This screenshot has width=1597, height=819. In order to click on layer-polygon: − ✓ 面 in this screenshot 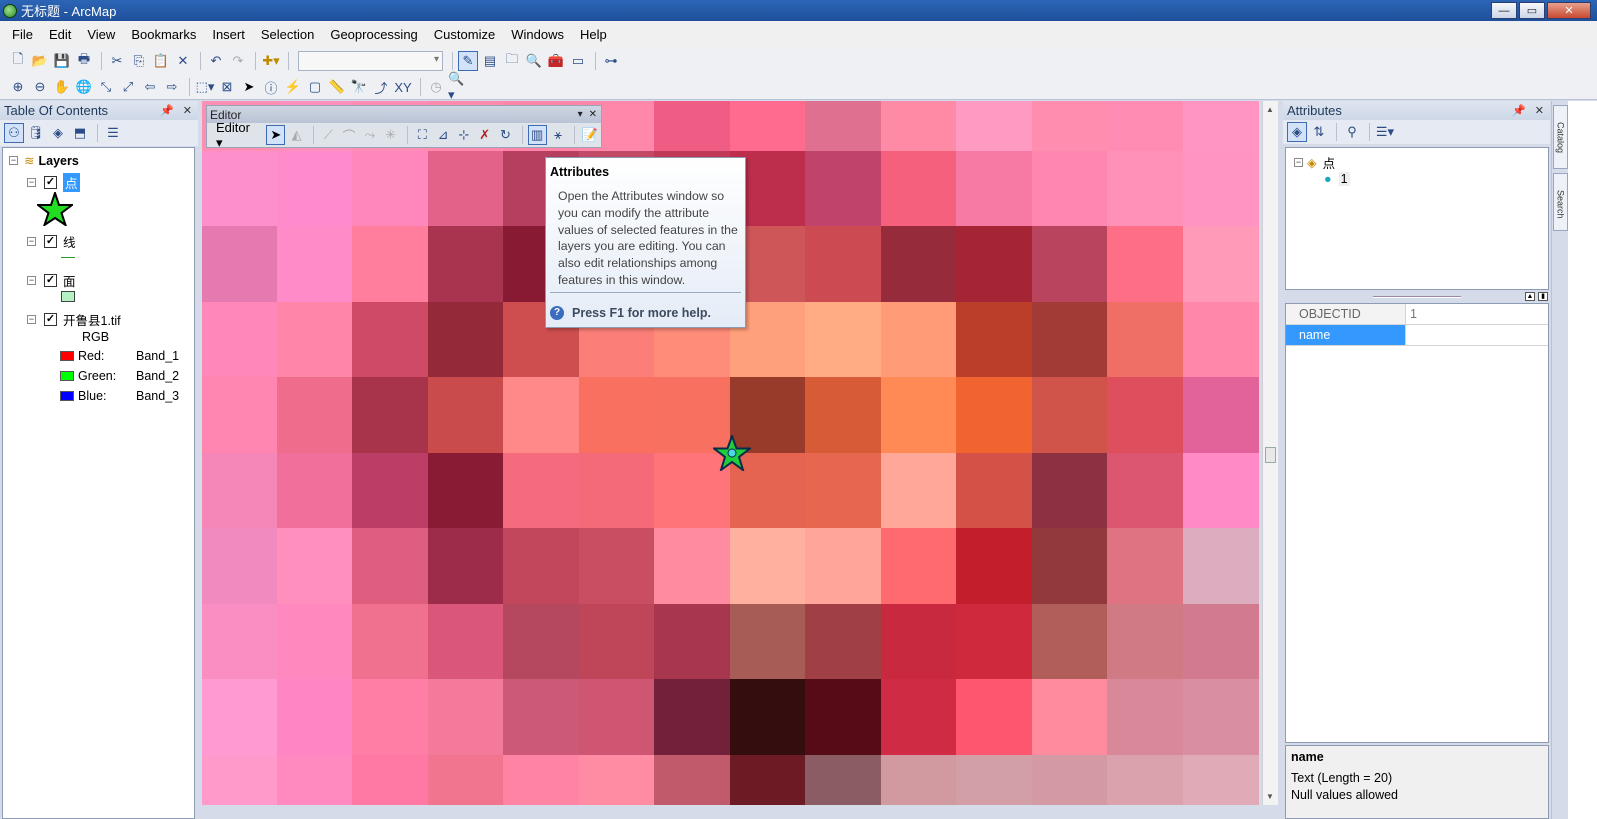, I will do `click(51, 280)`.